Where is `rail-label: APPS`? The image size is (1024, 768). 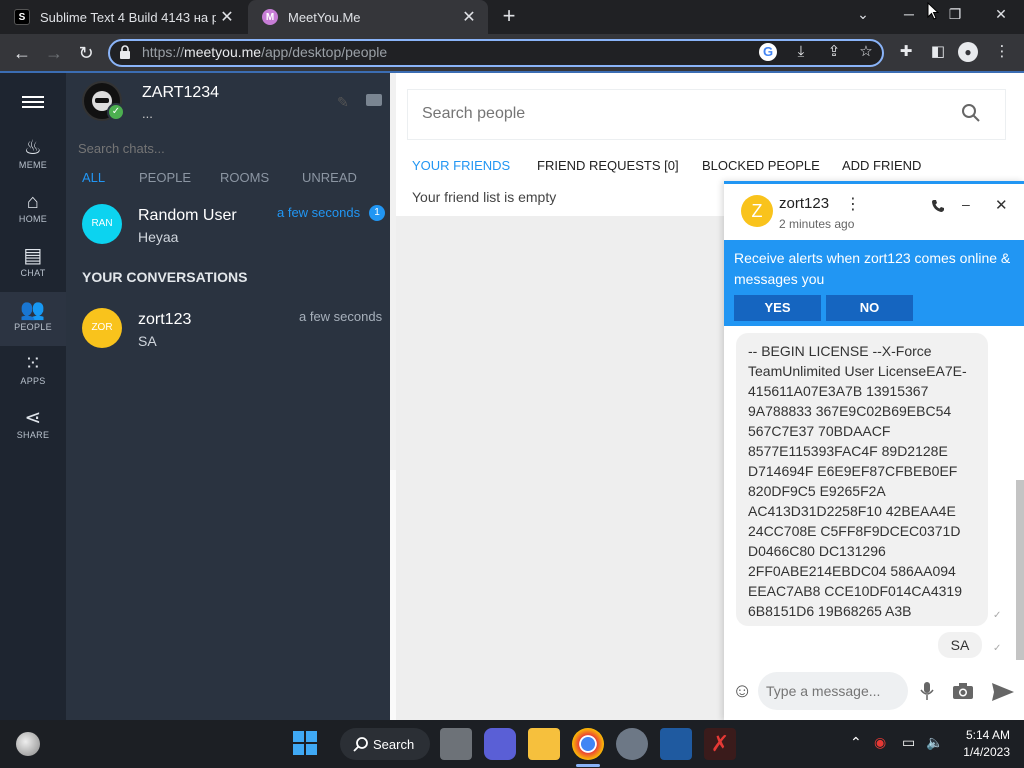 rail-label: APPS is located at coordinates (33, 381).